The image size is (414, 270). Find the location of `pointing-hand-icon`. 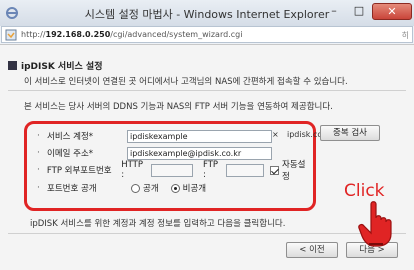

pointing-hand-icon is located at coordinates (375, 224).